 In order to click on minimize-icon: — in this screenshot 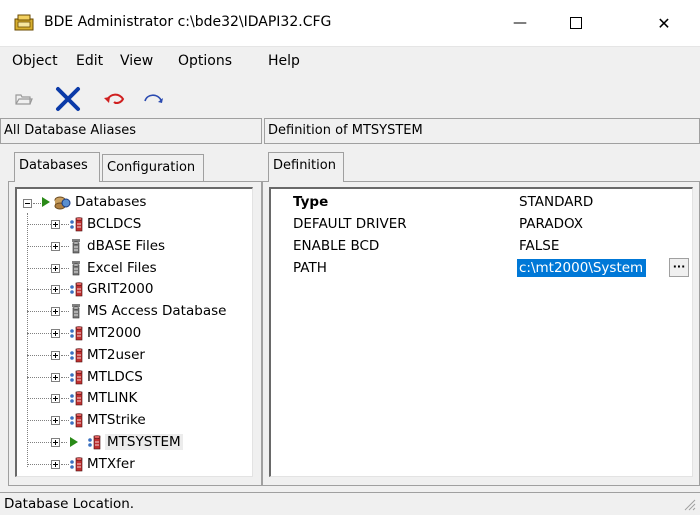, I will do `click(520, 23)`.